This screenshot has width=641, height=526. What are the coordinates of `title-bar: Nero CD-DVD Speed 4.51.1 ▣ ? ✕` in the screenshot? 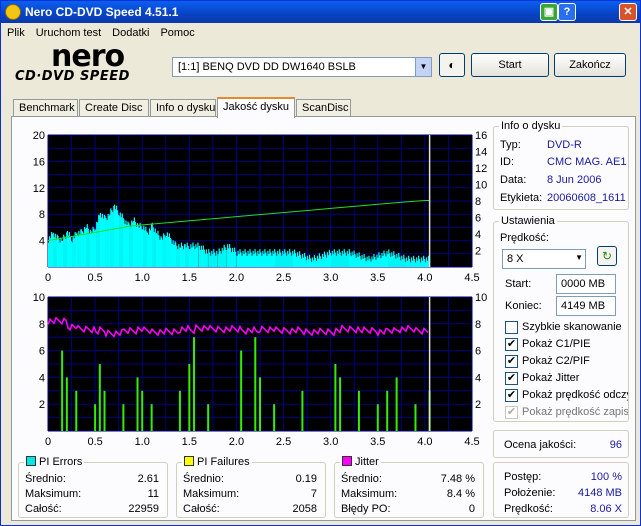 It's located at (320, 12).